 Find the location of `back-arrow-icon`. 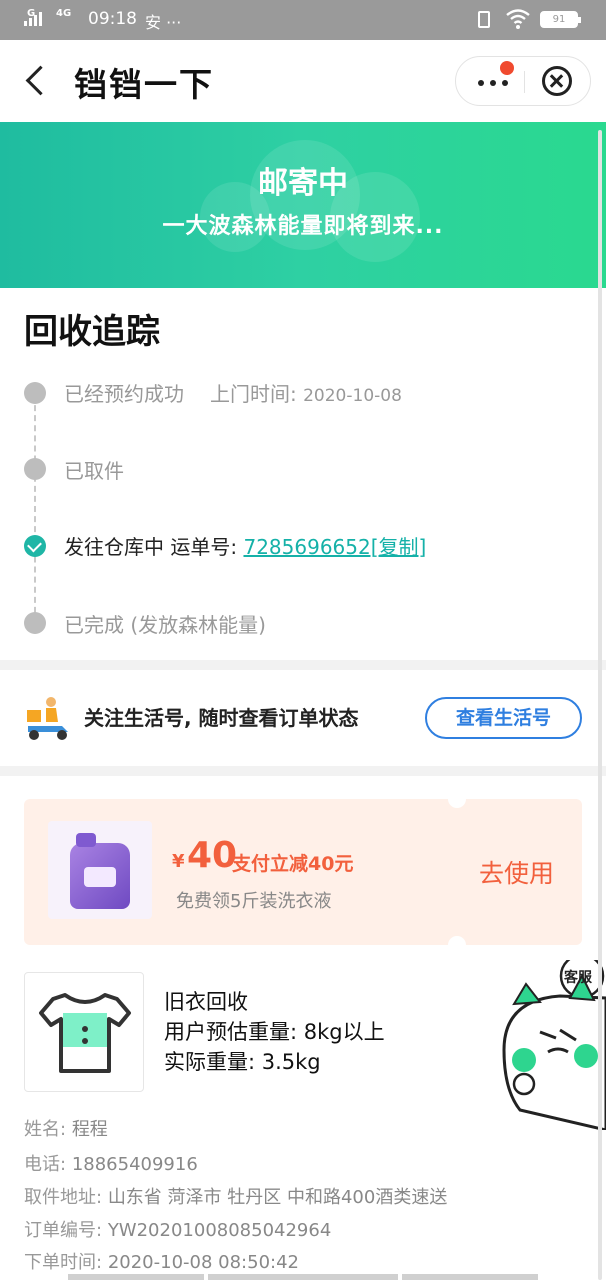

back-arrow-icon is located at coordinates (37, 80).